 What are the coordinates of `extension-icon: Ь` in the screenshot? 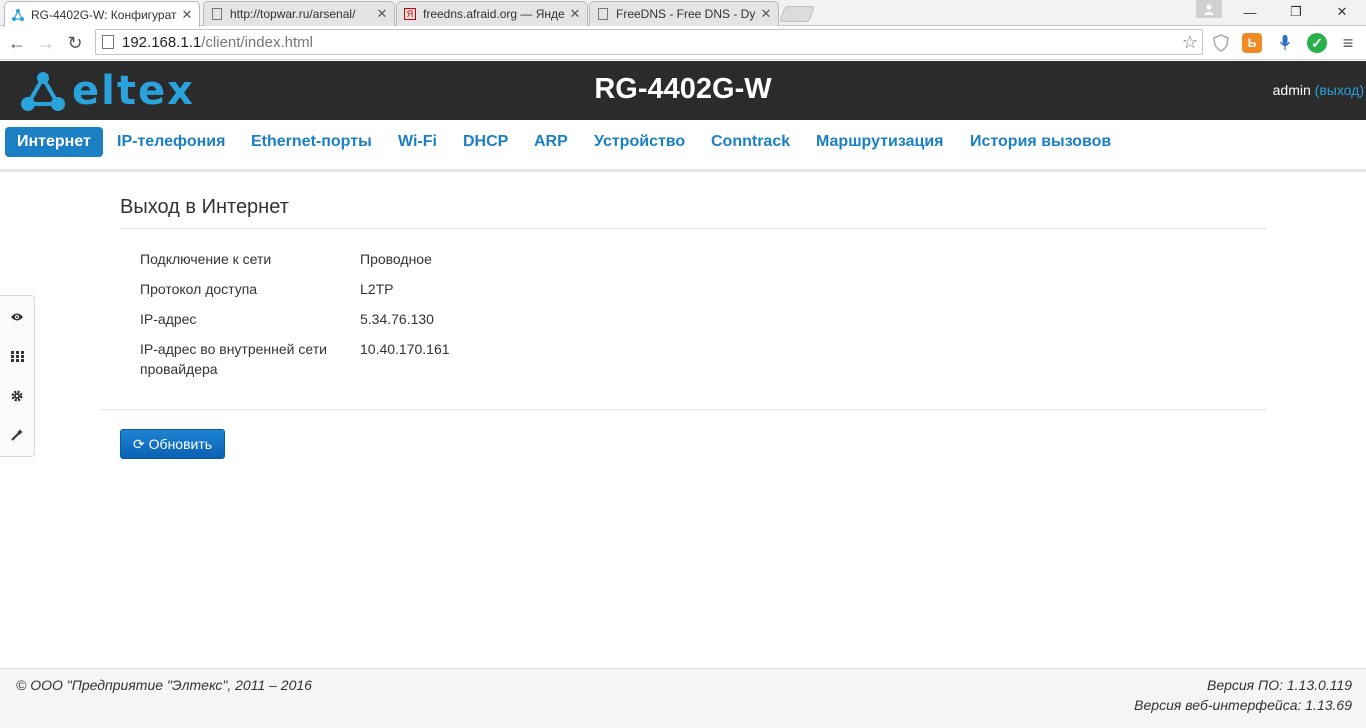 It's located at (1252, 43).